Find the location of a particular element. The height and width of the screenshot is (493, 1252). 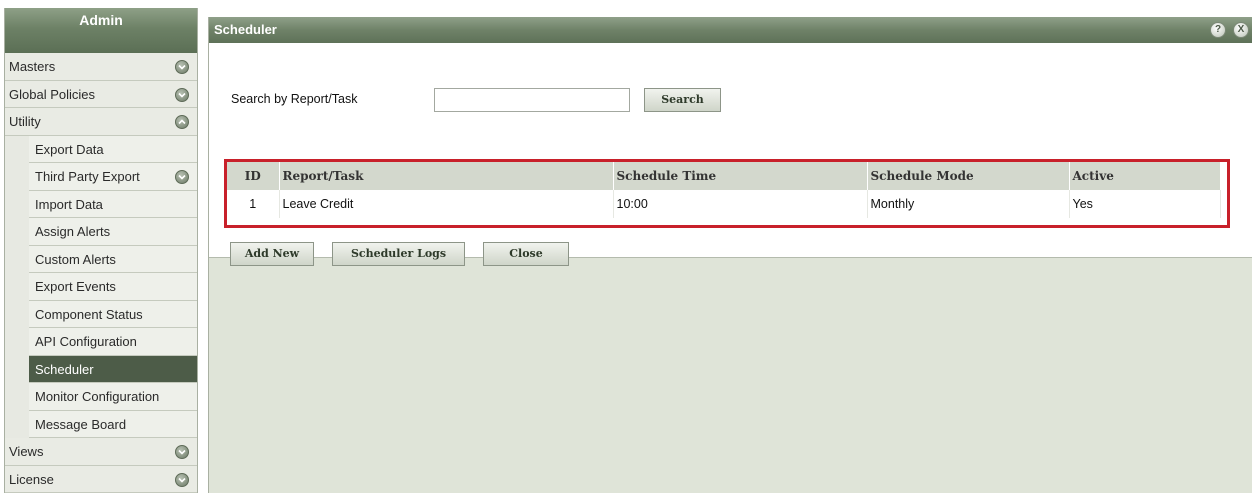

cell-schedule-time: 10:00 is located at coordinates (740, 204).